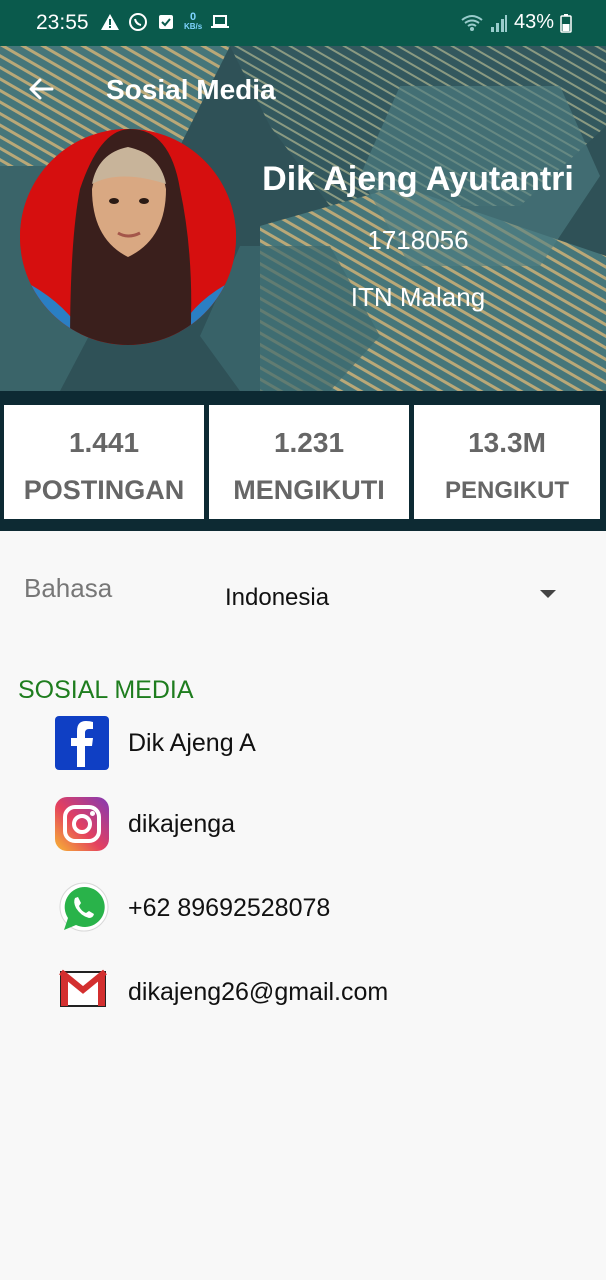 Image resolution: width=606 pixels, height=1280 pixels. What do you see at coordinates (82, 824) in the screenshot?
I see `instagram-icon` at bounding box center [82, 824].